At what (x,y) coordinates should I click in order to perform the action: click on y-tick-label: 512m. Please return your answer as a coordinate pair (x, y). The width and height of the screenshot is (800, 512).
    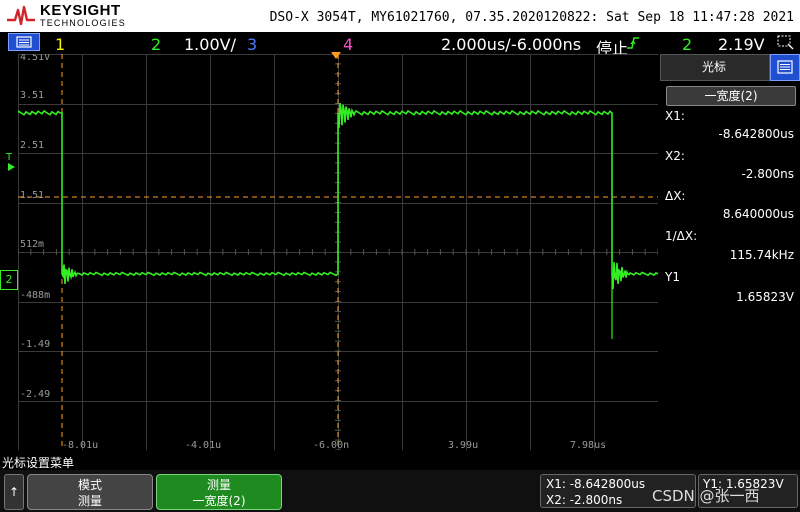
    Looking at the image, I should click on (32, 244).